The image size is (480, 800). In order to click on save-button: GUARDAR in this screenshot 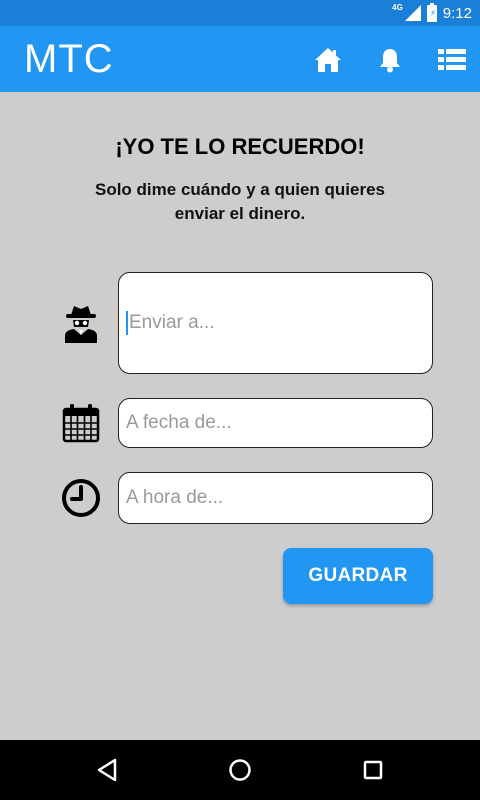, I will do `click(358, 576)`.